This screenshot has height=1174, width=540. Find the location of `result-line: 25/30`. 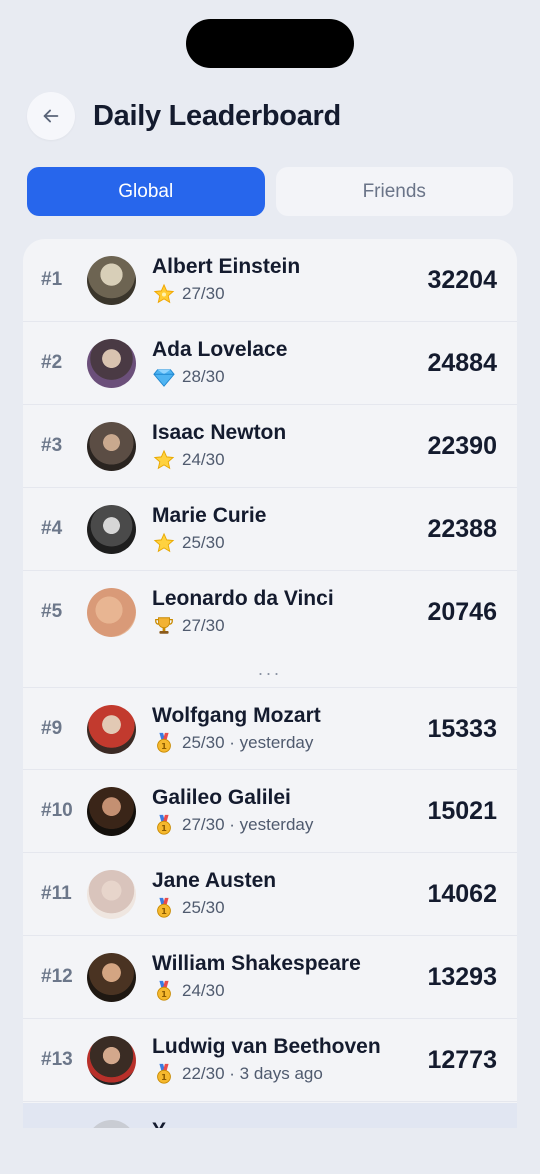

result-line: 25/30 is located at coordinates (189, 543).